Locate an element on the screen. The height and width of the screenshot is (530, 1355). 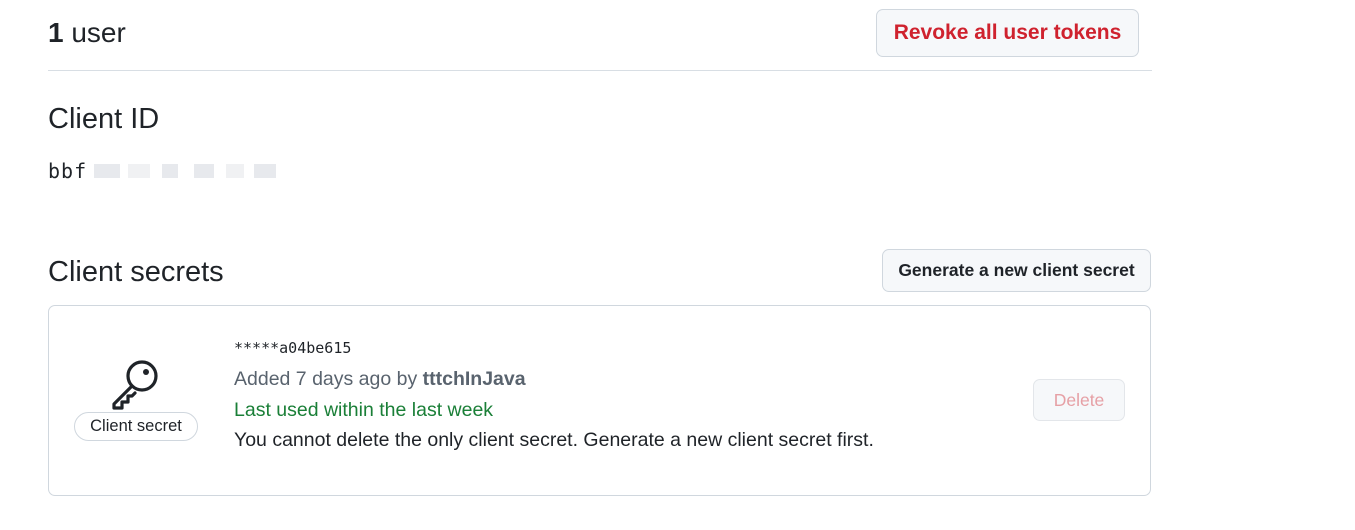
client-secret-added-info: Added 7 days ago by tttchInJava is located at coordinates (380, 379).